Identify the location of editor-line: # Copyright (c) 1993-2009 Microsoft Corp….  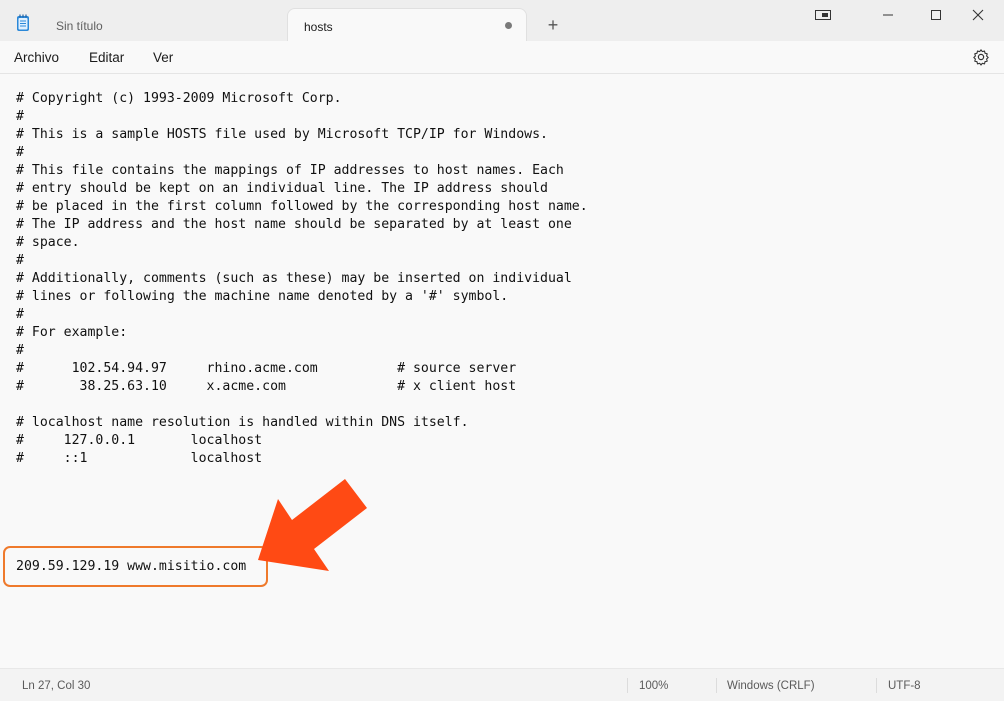
(179, 98).